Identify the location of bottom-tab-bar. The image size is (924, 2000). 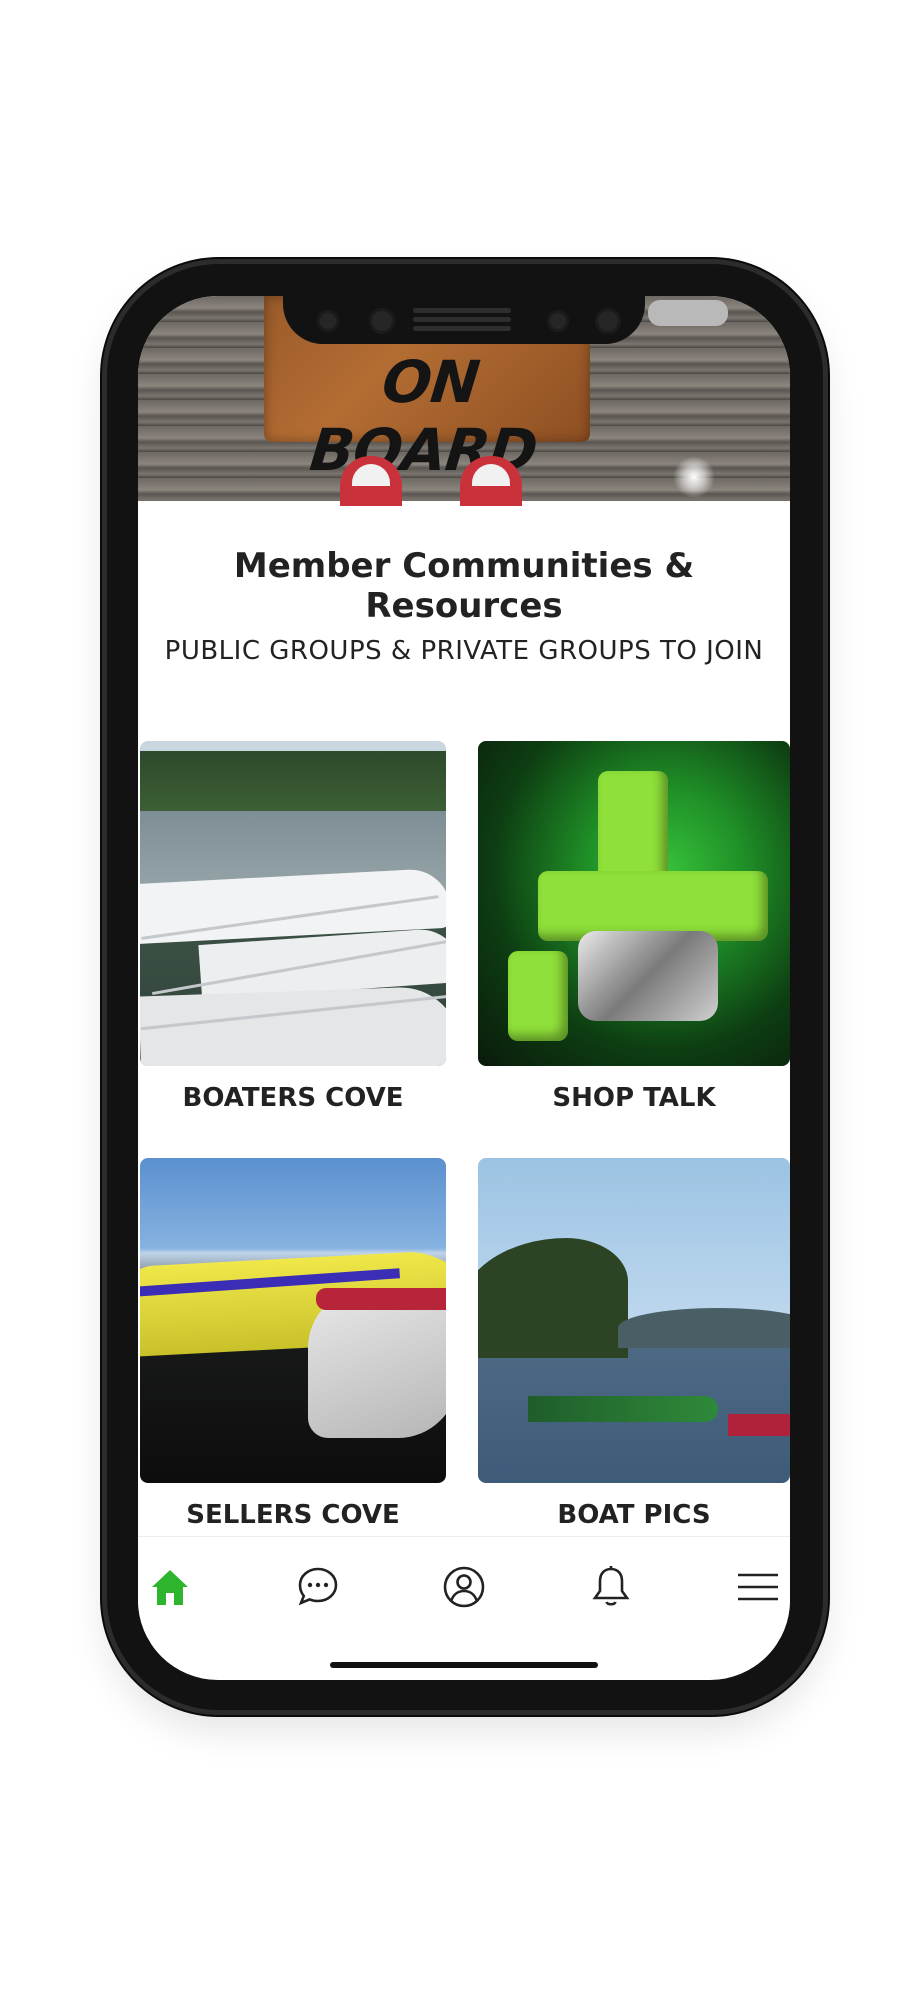
(464, 1586).